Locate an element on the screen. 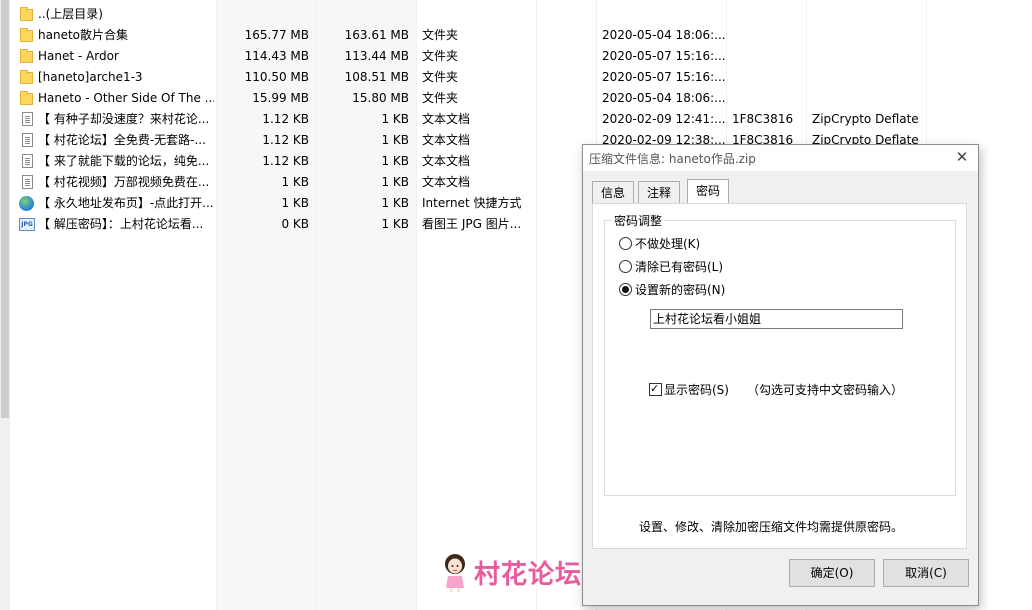  file-row: ..(上层目录) is located at coordinates (521, 14).